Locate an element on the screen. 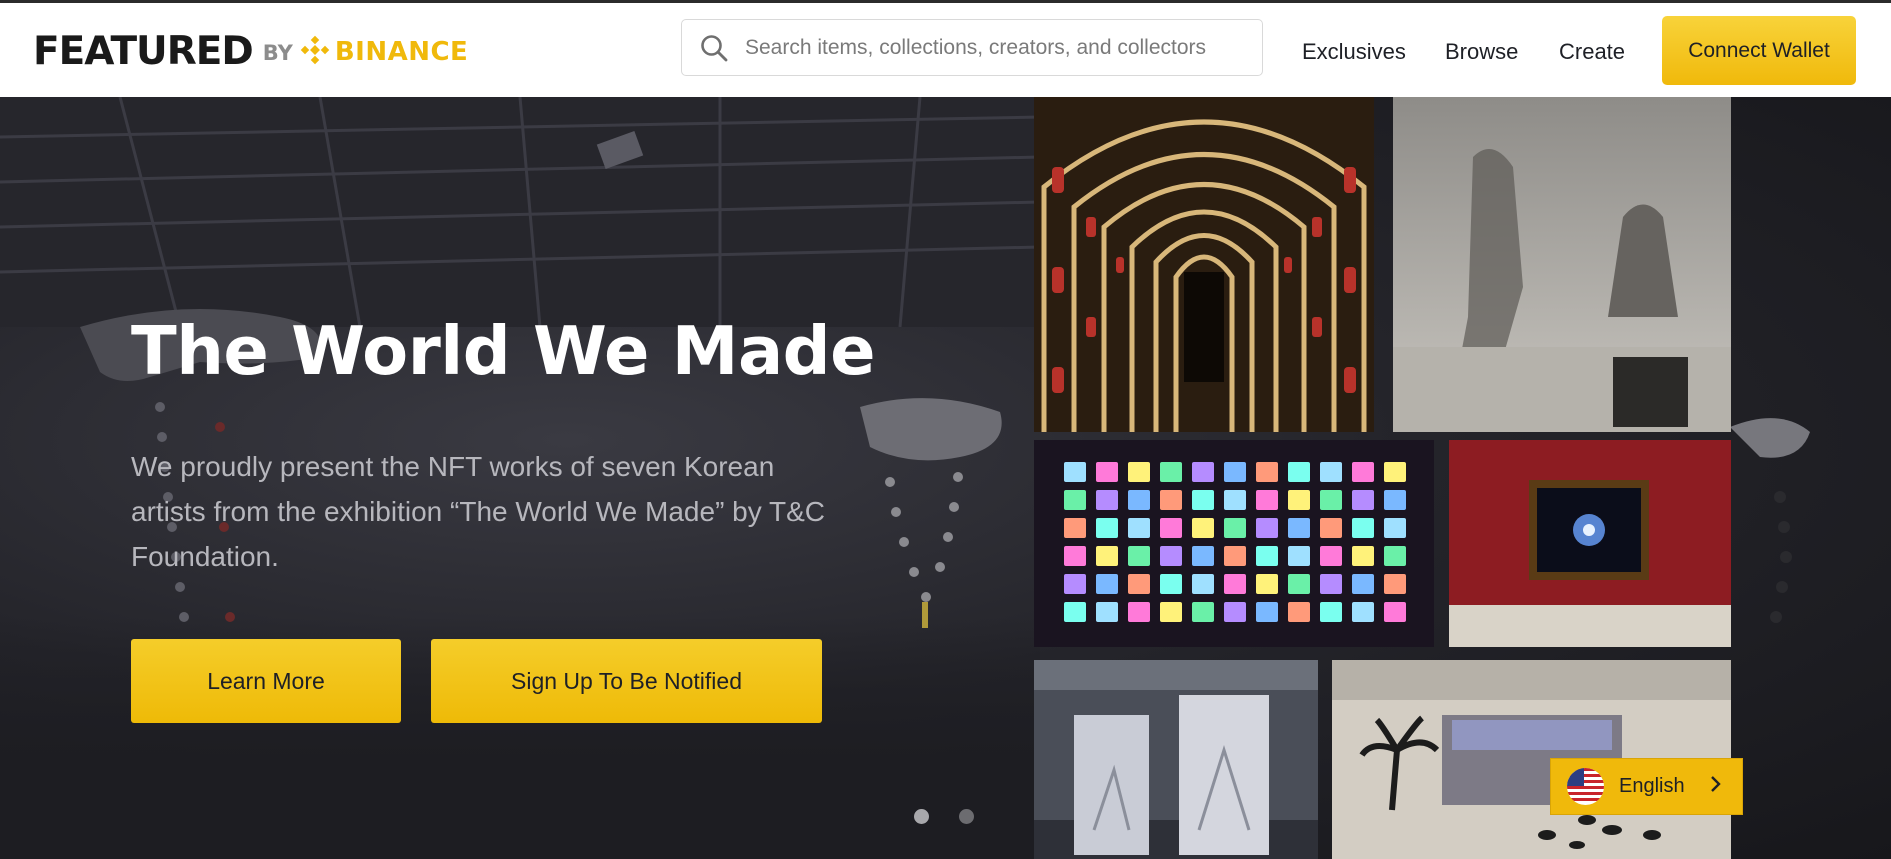 The height and width of the screenshot is (859, 1891). search-icon is located at coordinates (714, 48).